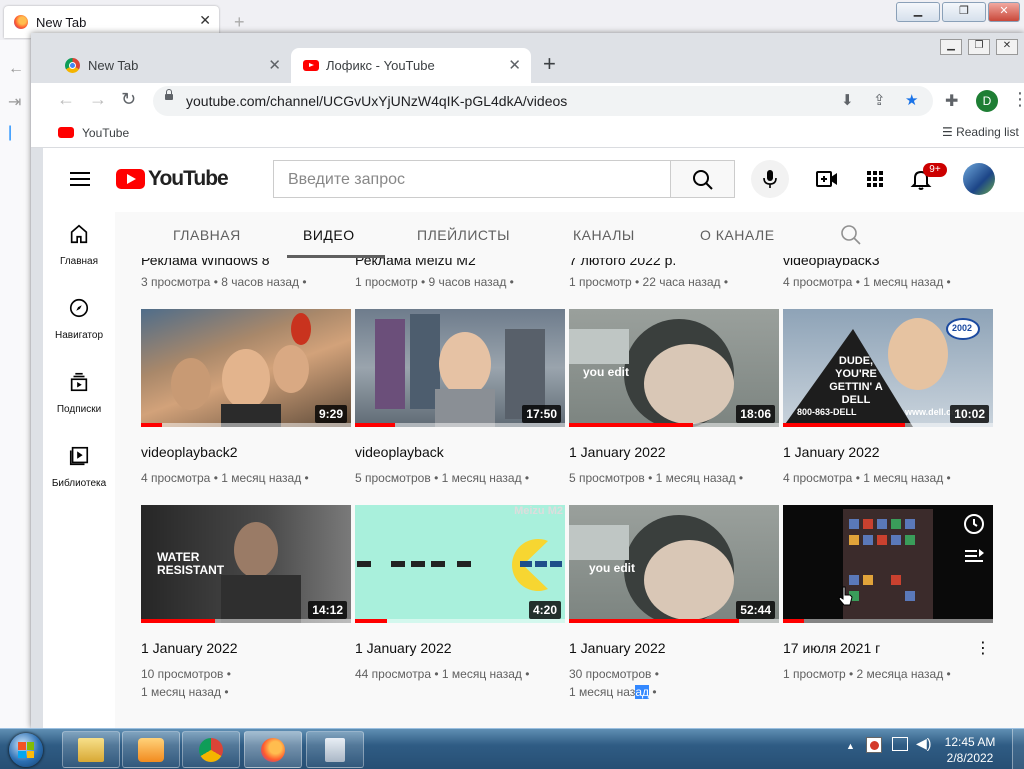 The image size is (1024, 769). What do you see at coordinates (974, 524) in the screenshot?
I see `watch-later-clock-icon` at bounding box center [974, 524].